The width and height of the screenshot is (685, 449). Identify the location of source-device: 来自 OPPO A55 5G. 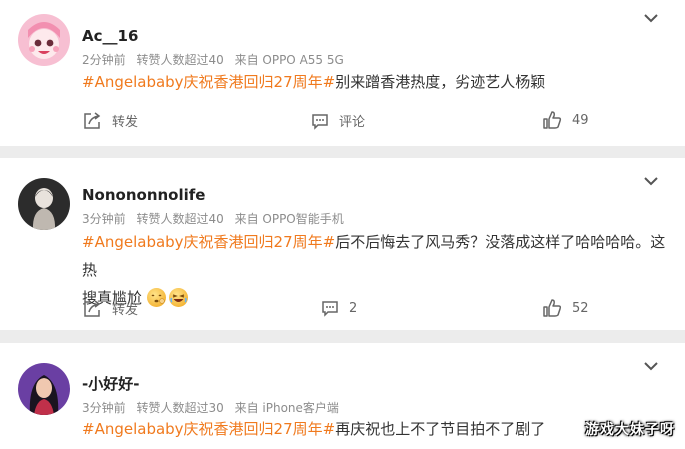
(289, 60).